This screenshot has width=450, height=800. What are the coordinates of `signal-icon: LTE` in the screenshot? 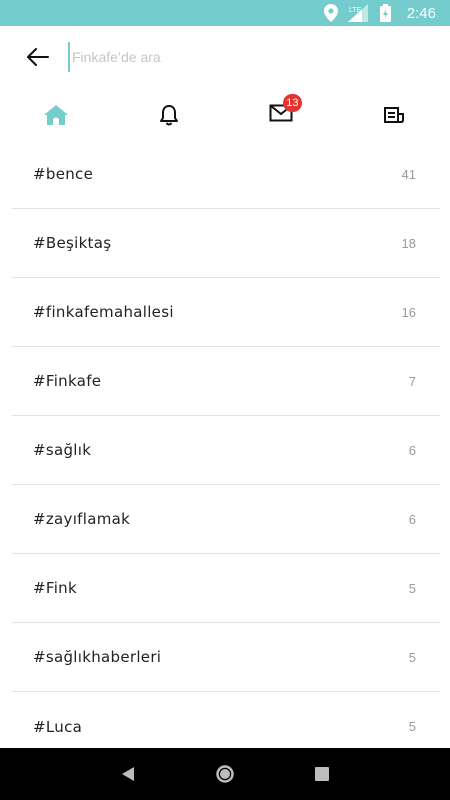 It's located at (357, 13).